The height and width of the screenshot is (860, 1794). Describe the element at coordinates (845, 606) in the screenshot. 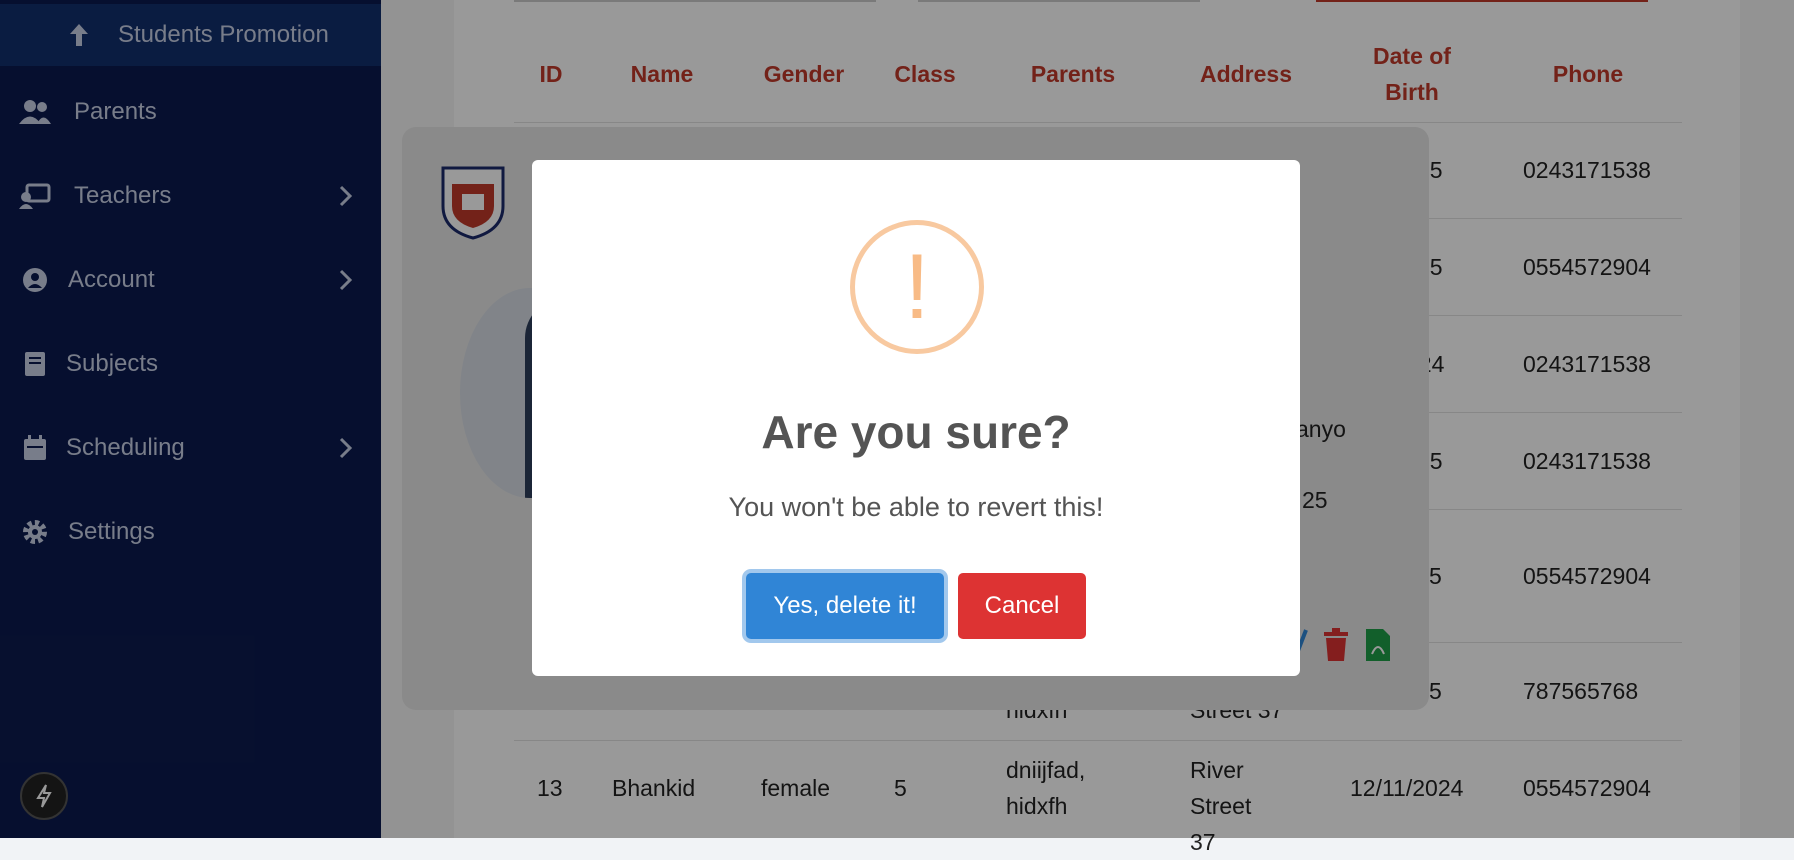

I see `confirm-delete-button: Yes, delete it!` at that location.